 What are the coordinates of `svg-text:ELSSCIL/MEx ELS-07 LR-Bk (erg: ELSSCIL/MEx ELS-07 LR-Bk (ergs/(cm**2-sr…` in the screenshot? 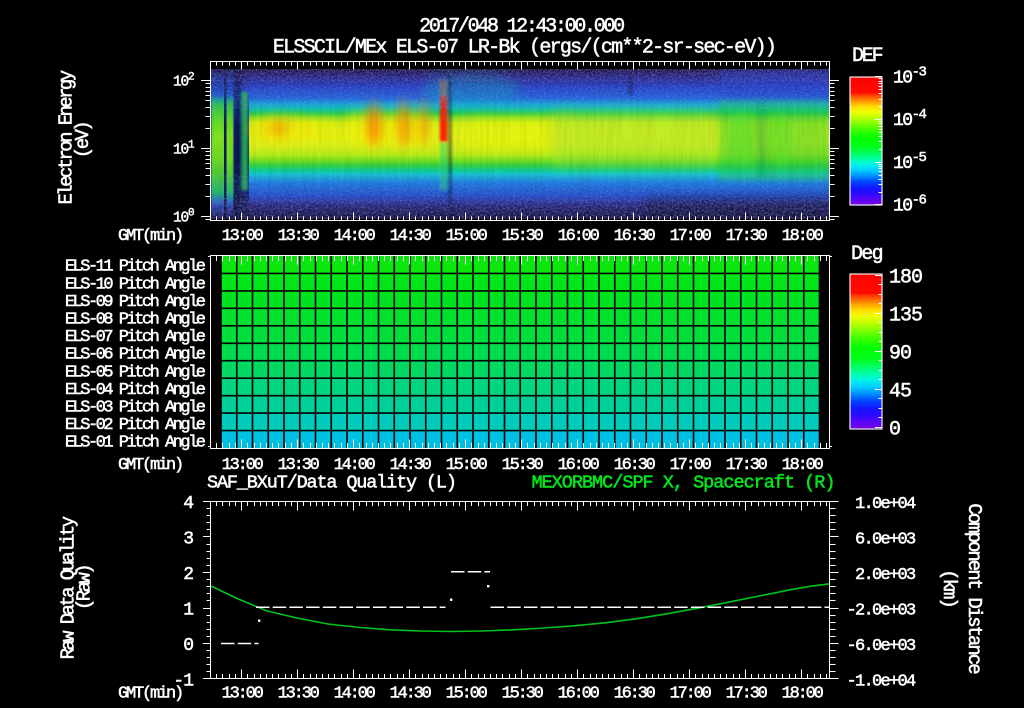 It's located at (524, 48).